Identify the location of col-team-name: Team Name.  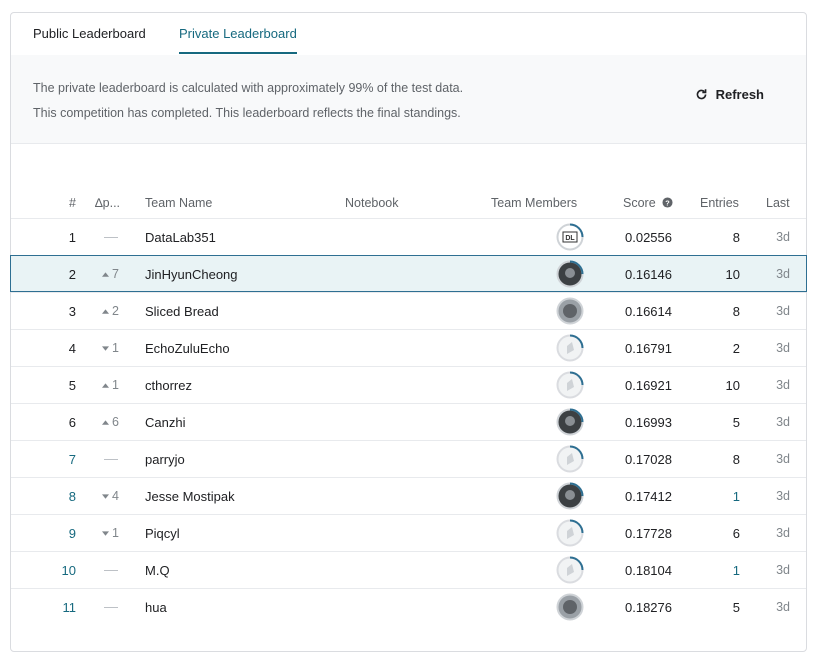
(178, 203).